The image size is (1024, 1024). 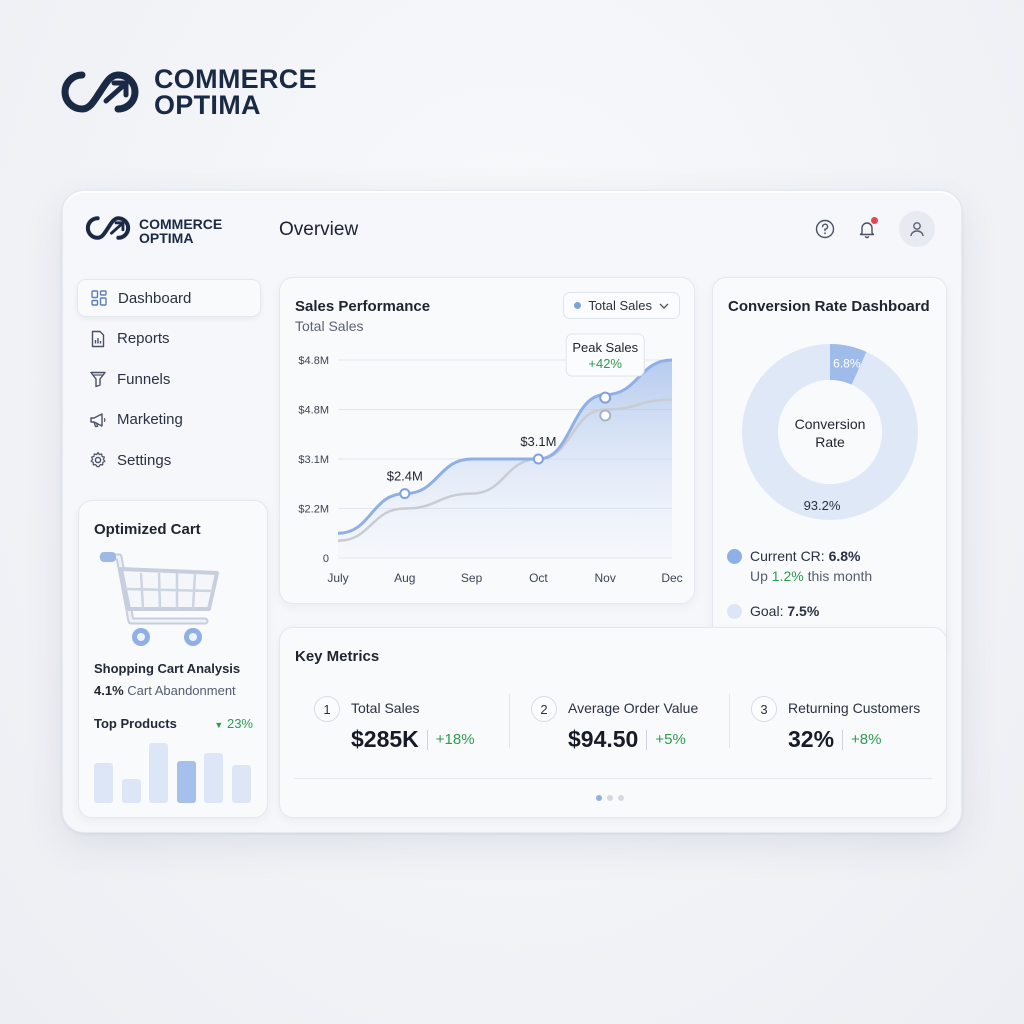 I want to click on sidebar-item-marketing: Marketing, so click(x=169, y=420).